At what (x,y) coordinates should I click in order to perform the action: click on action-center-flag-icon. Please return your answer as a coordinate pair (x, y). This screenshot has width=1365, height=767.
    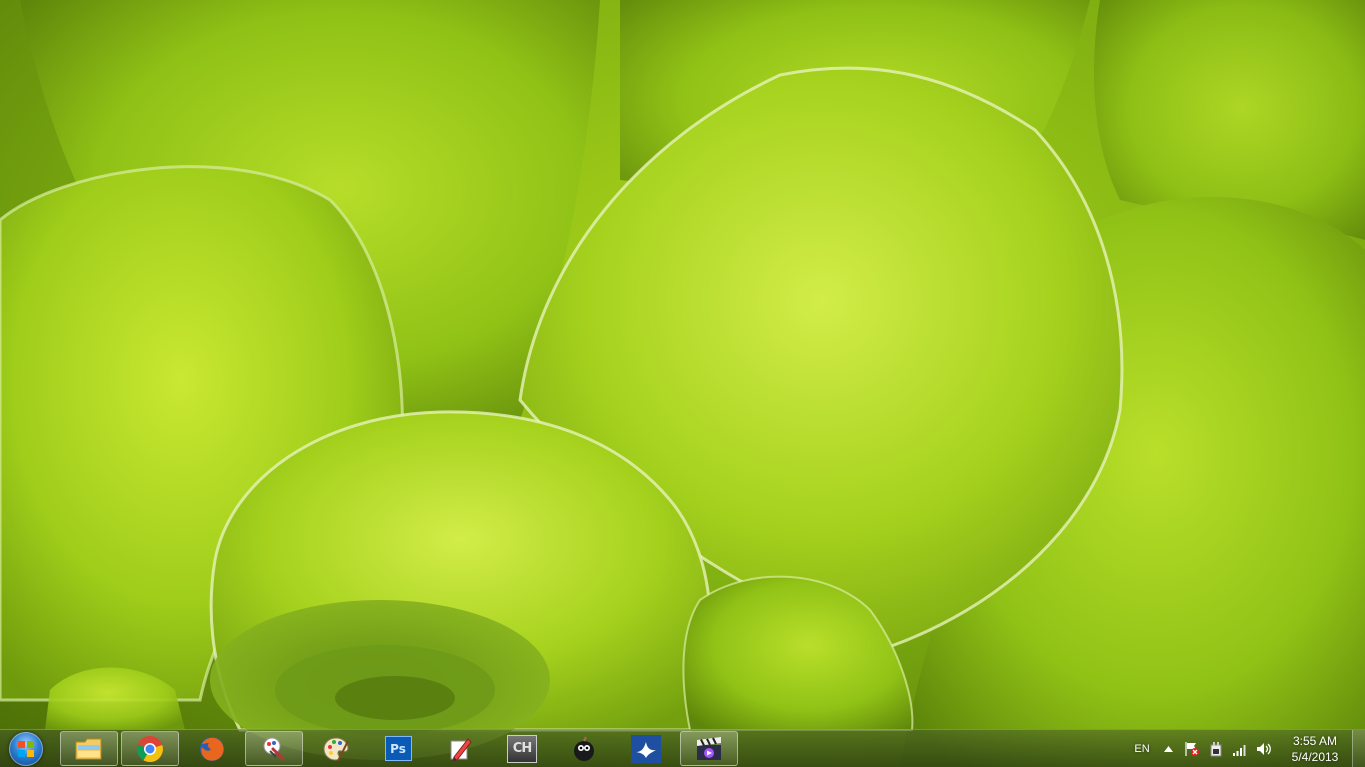
    Looking at the image, I should click on (1192, 749).